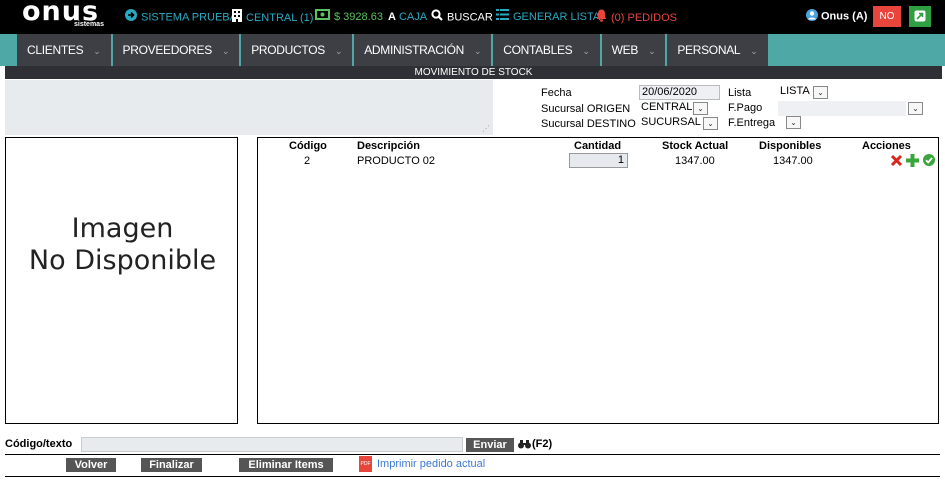 Image resolution: width=945 pixels, height=492 pixels. What do you see at coordinates (358, 17) in the screenshot?
I see `cash-label: $ 3928.63` at bounding box center [358, 17].